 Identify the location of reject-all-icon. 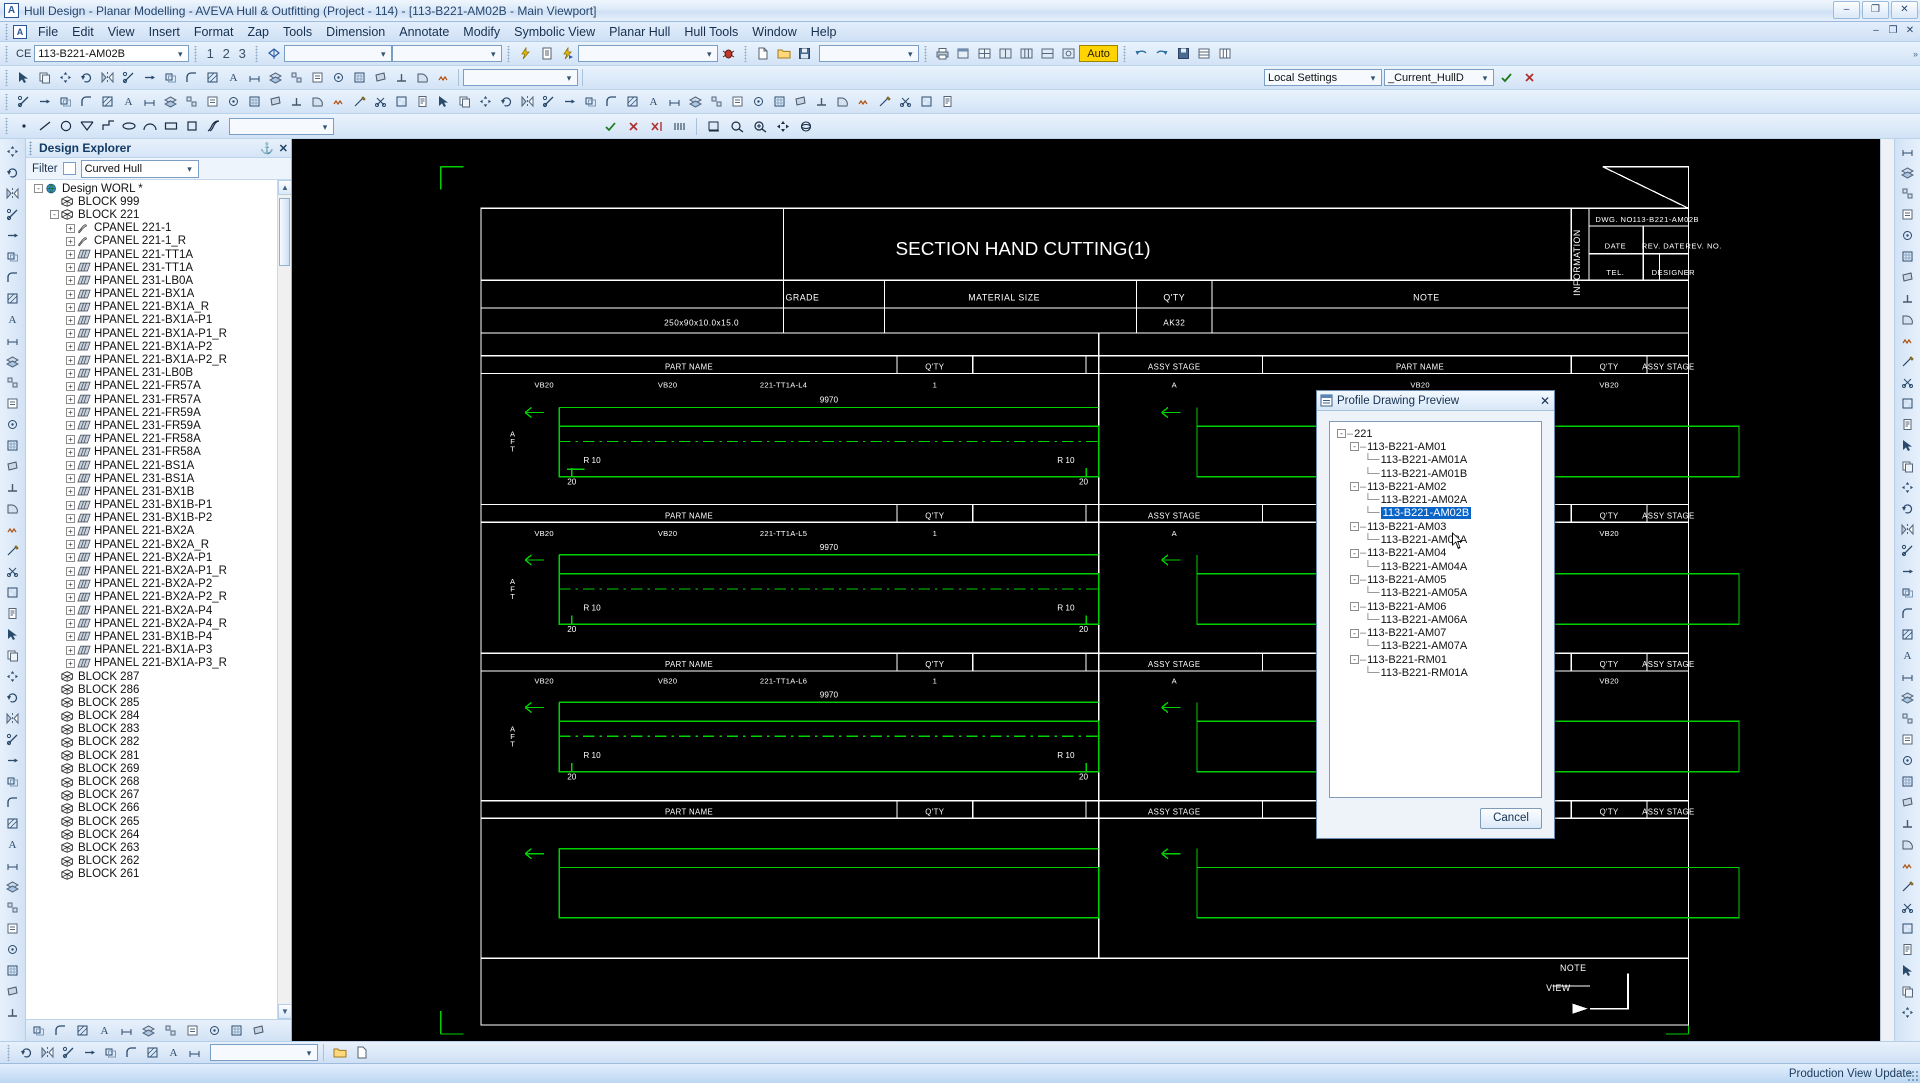
(656, 126).